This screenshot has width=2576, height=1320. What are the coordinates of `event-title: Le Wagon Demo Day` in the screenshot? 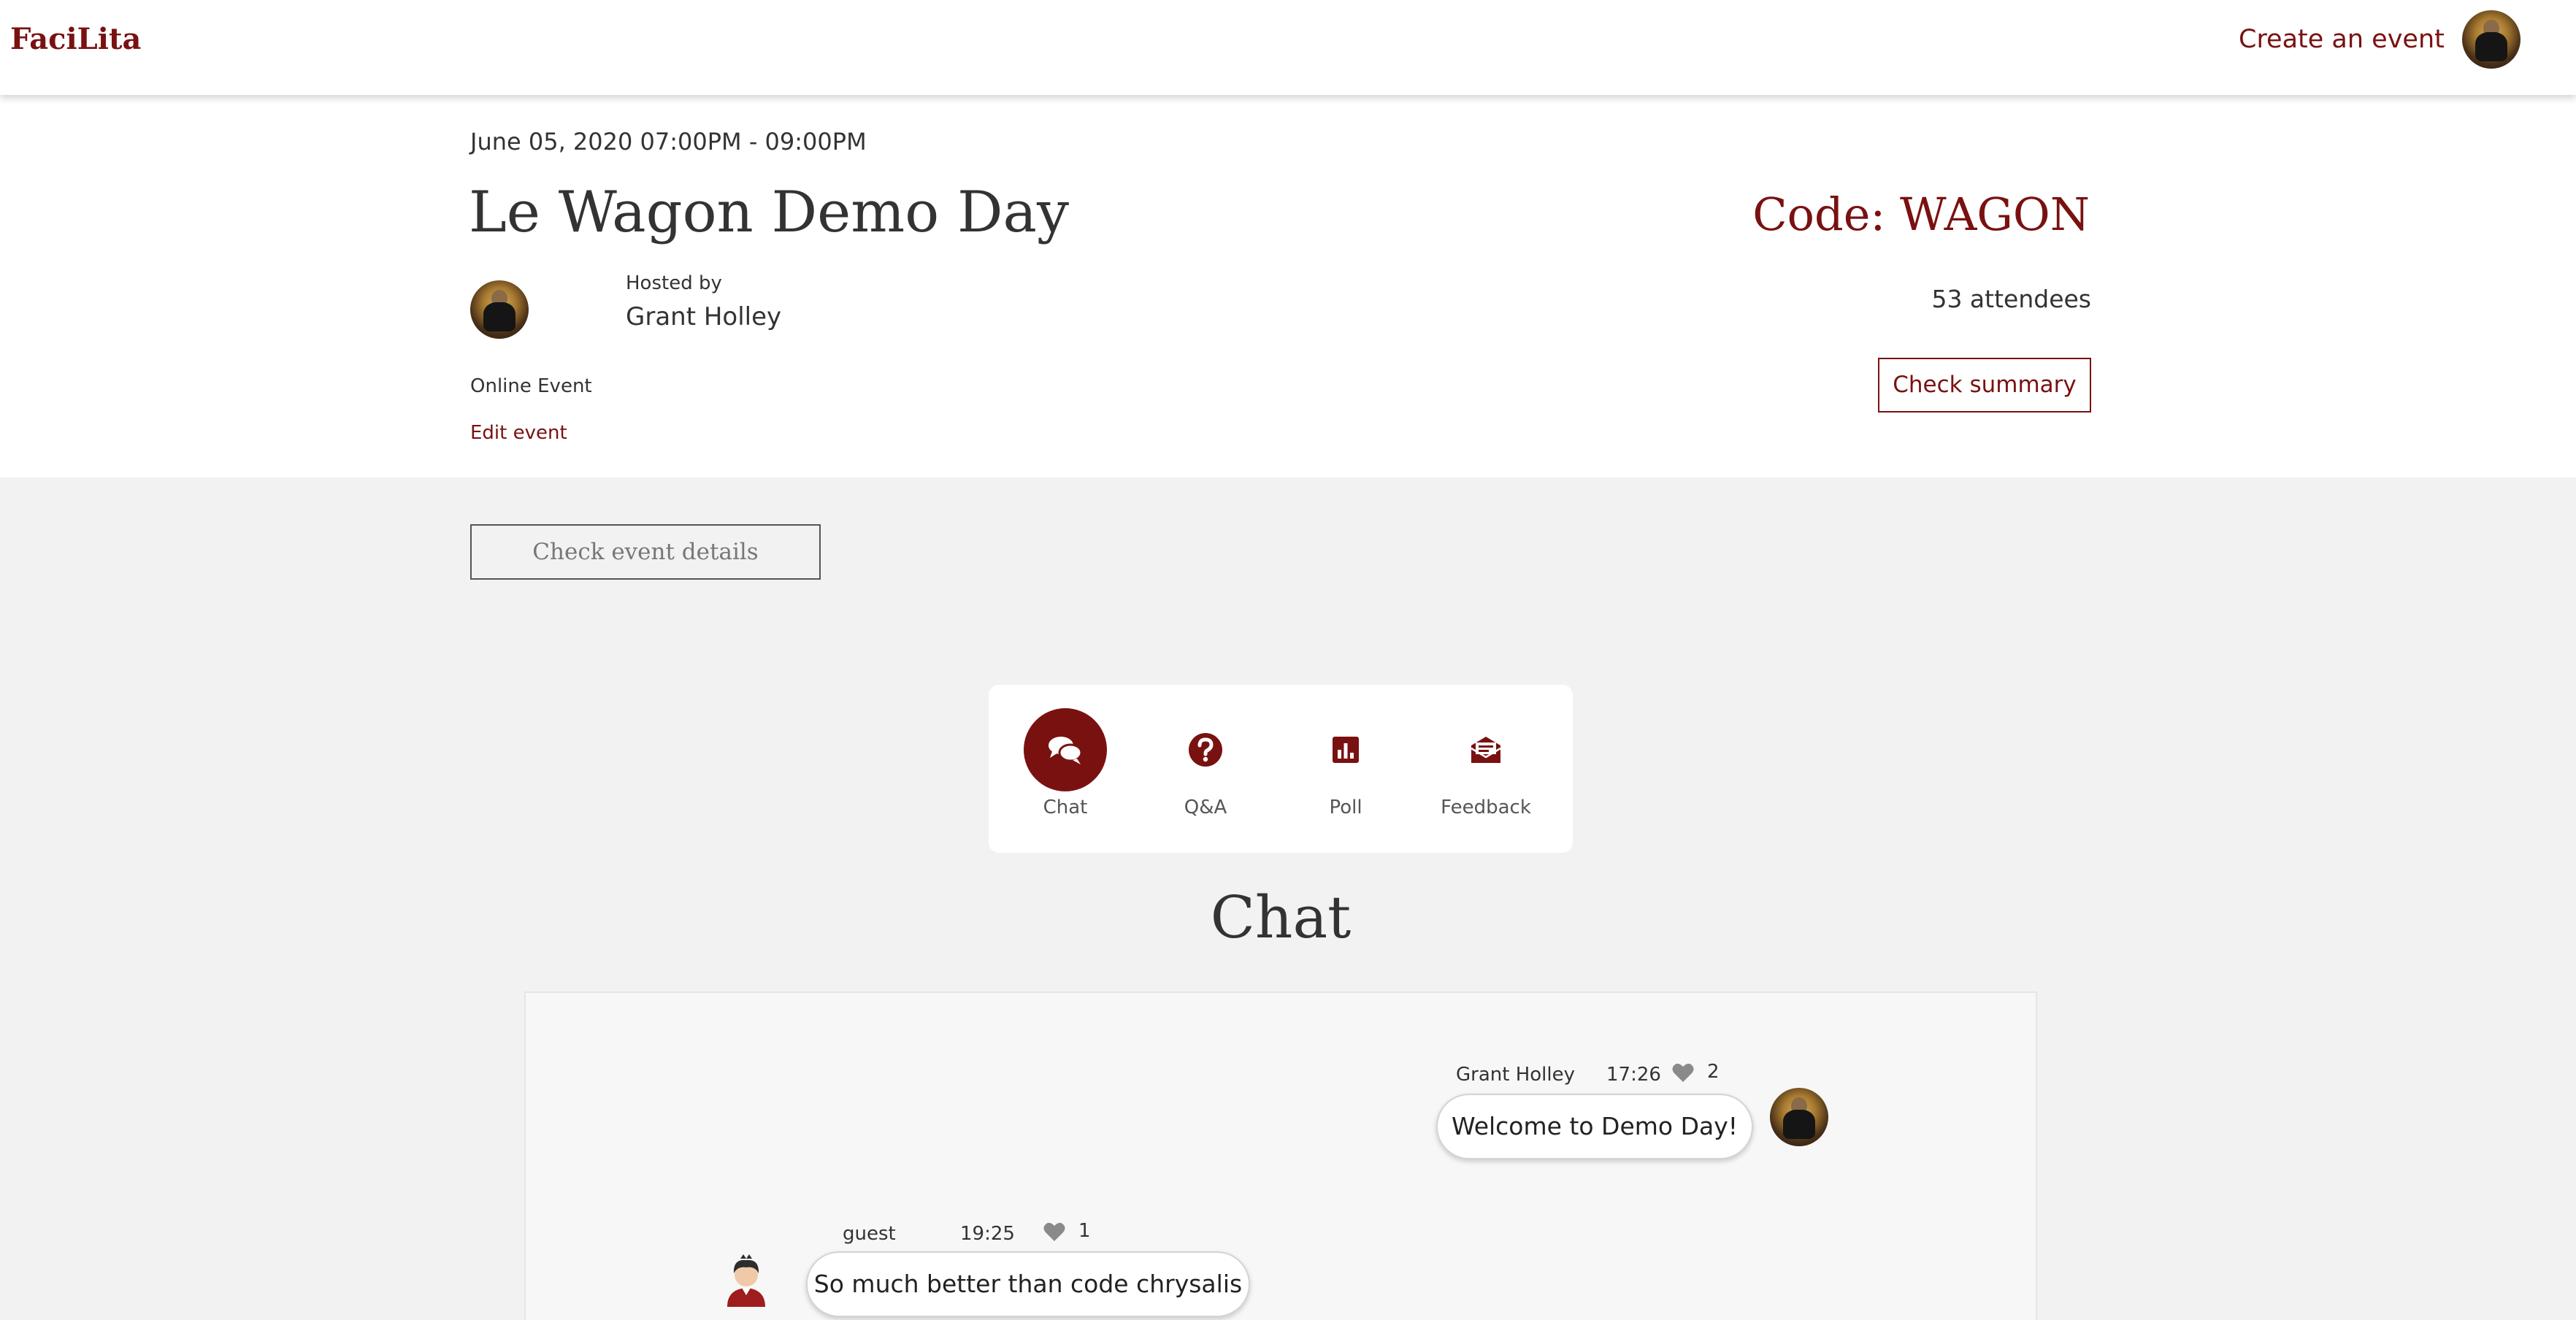 It's located at (769, 212).